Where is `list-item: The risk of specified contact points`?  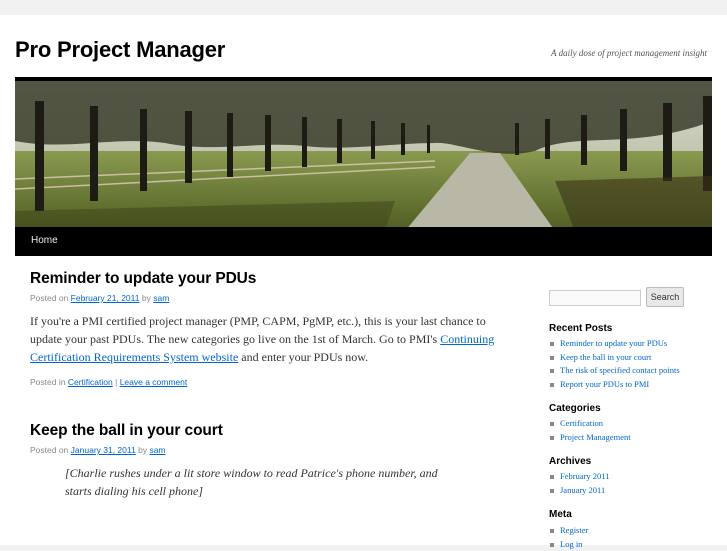 list-item: The risk of specified contact points is located at coordinates (614, 371).